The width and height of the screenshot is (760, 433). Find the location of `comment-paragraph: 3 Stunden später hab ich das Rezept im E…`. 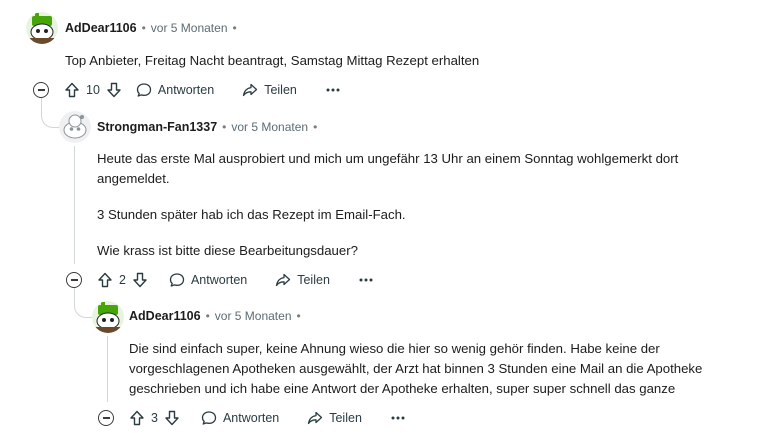

comment-paragraph: 3 Stunden später hab ich das Rezept im E… is located at coordinates (251, 214).